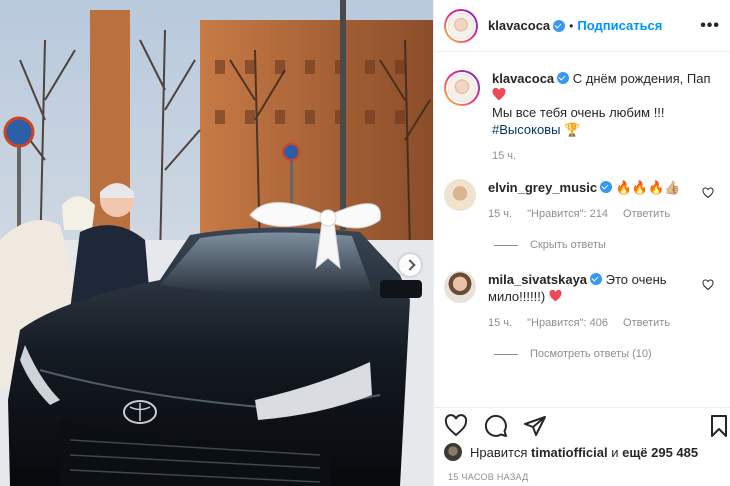  Describe the element at coordinates (504, 156) in the screenshot. I see `caption-time: 15 ч.` at that location.